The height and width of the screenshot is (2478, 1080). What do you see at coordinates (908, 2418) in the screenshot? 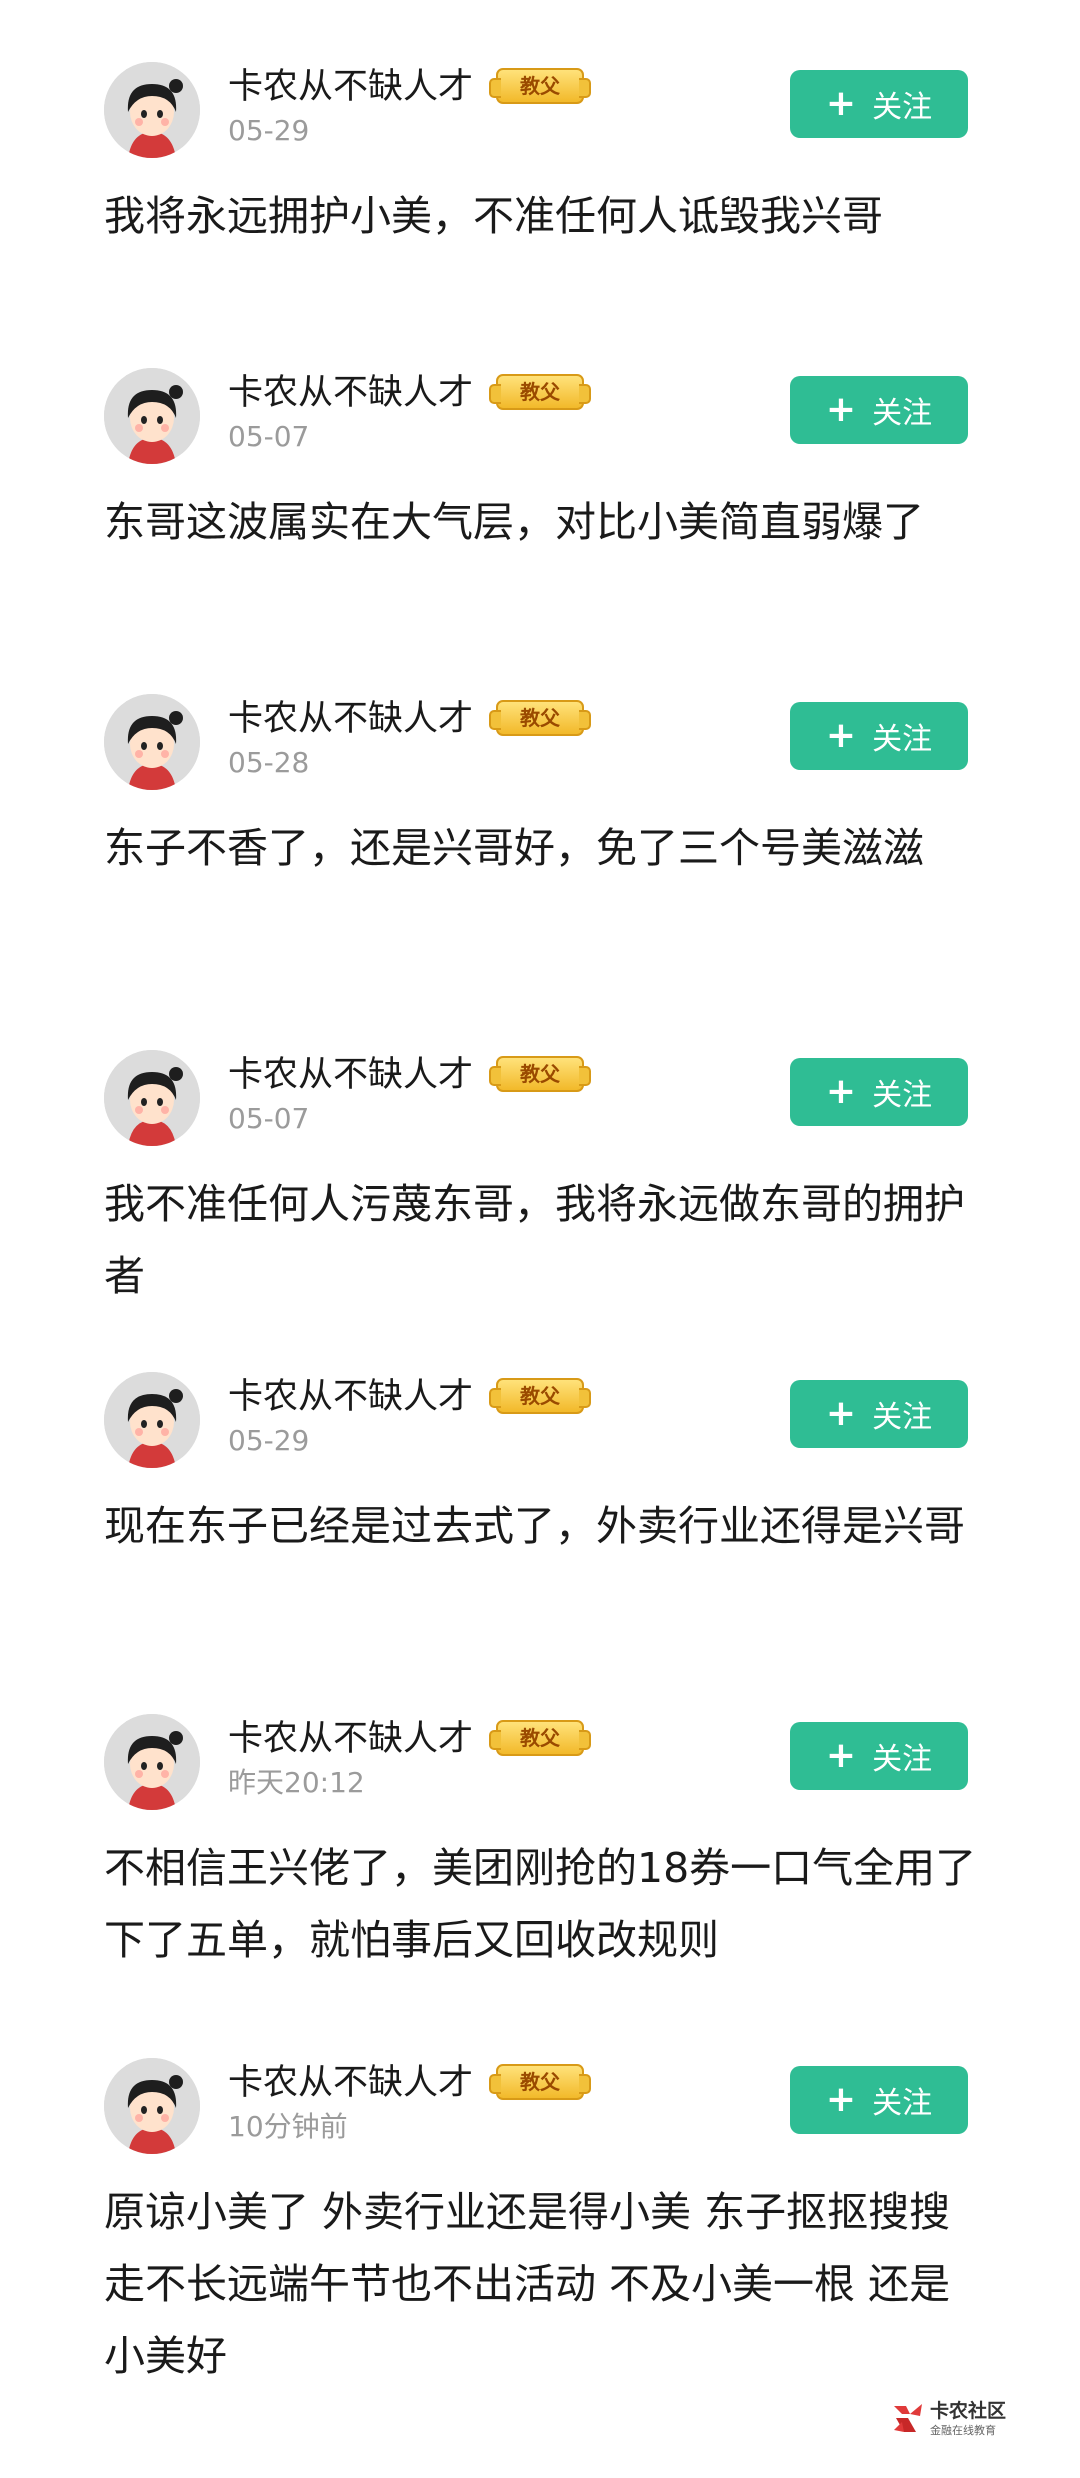
I see `kanong-logo-icon` at bounding box center [908, 2418].